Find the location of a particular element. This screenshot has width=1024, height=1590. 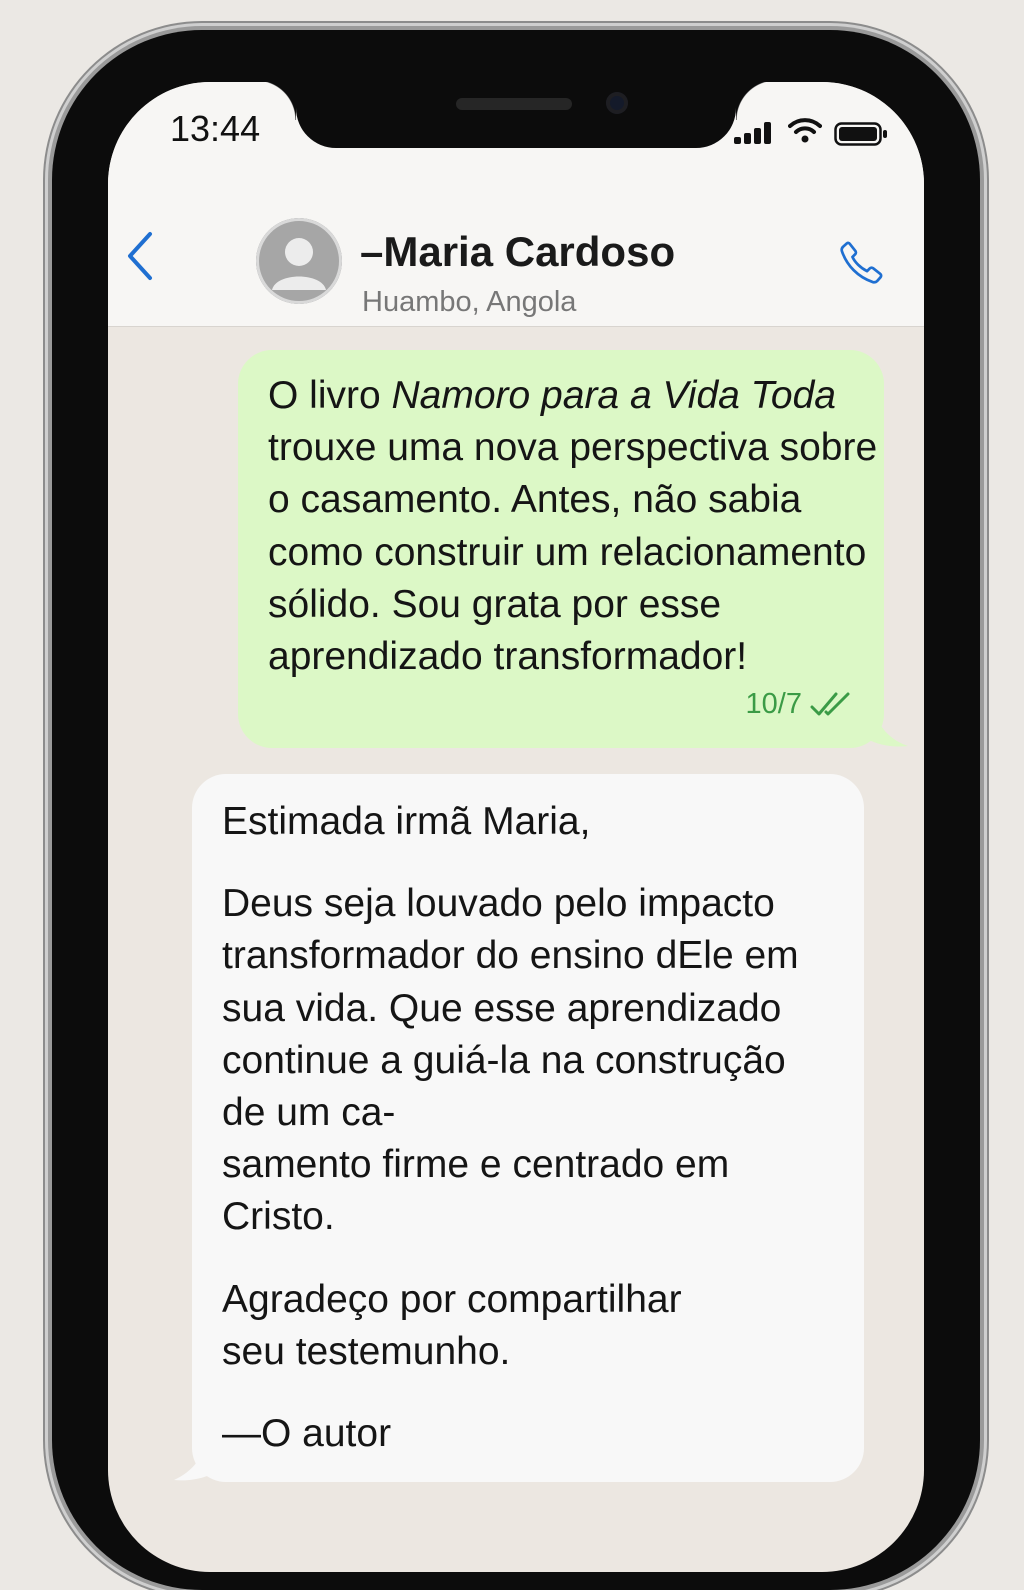

double-check-read-icon is located at coordinates (830, 704).